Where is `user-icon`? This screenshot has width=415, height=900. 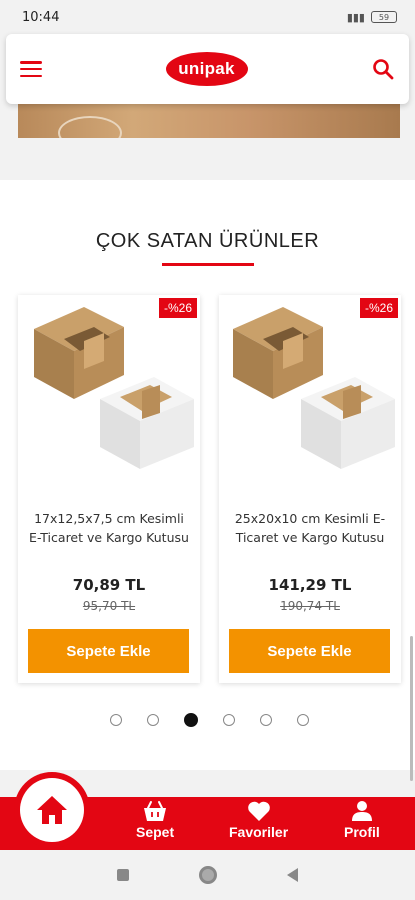 user-icon is located at coordinates (361, 811).